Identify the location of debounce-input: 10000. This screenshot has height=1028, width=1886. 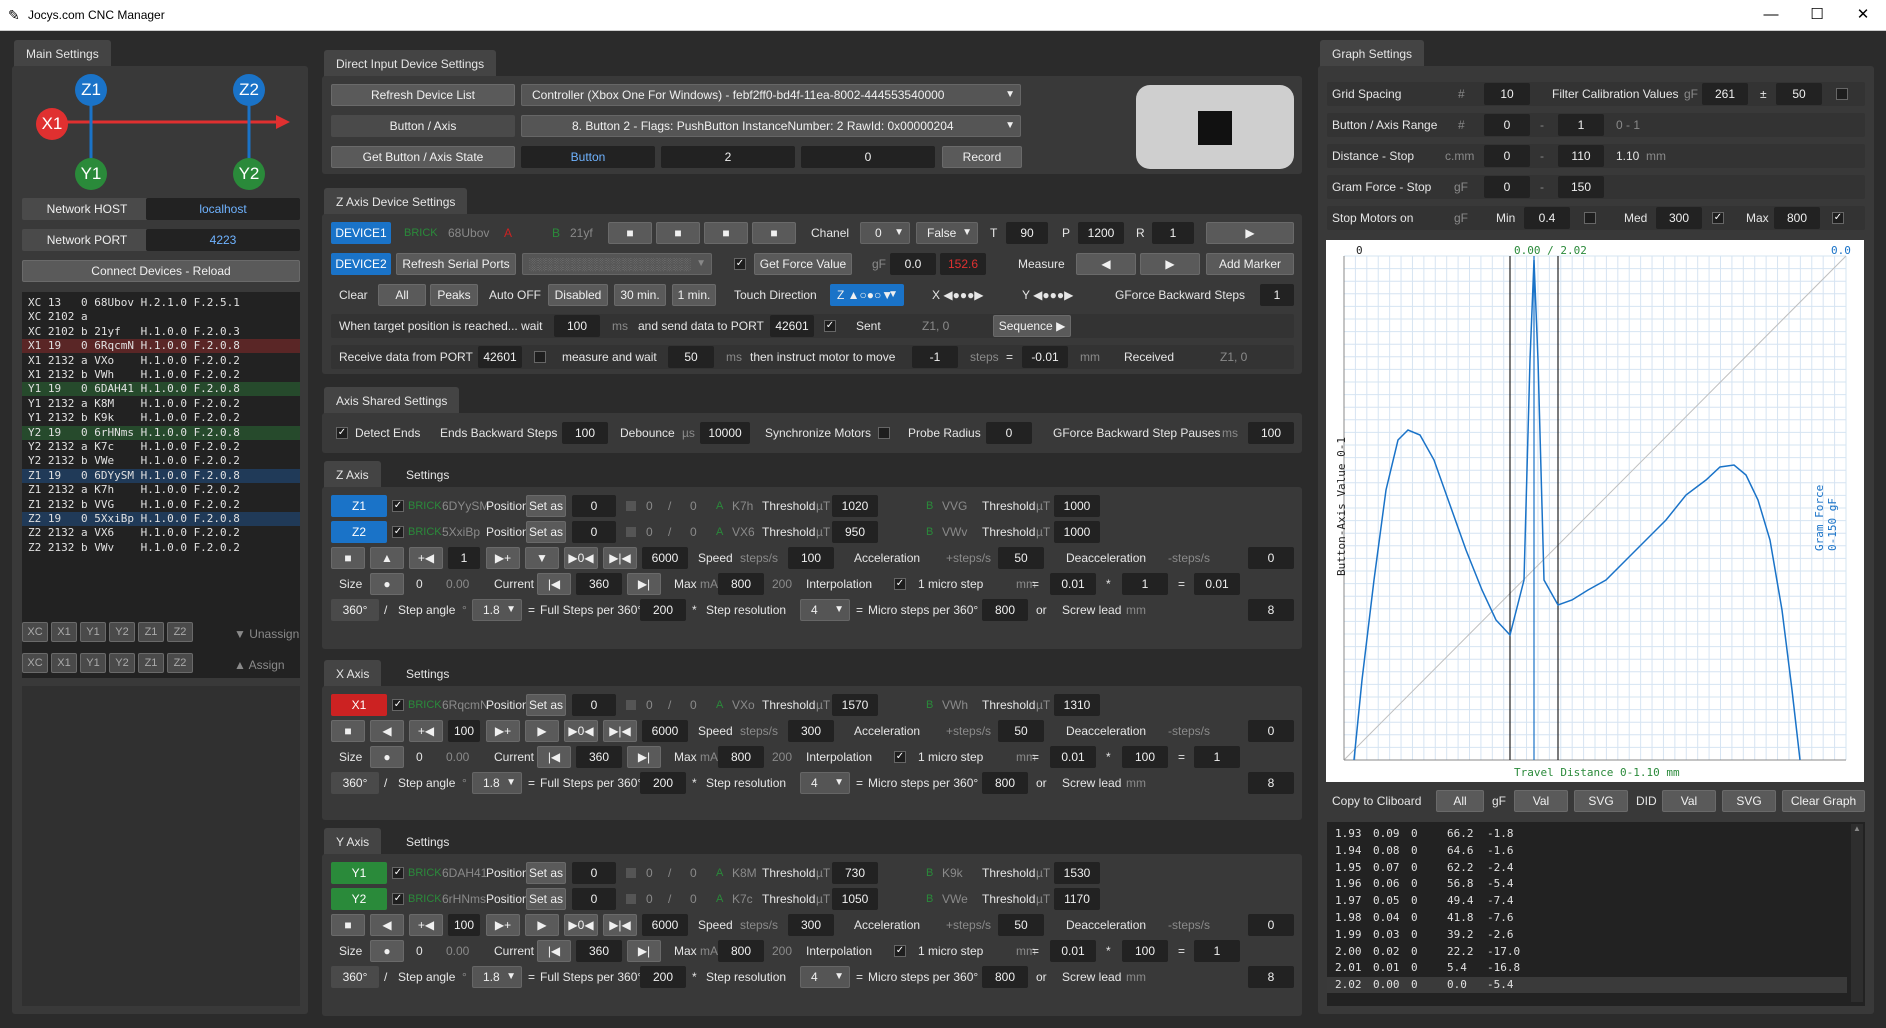
(725, 433).